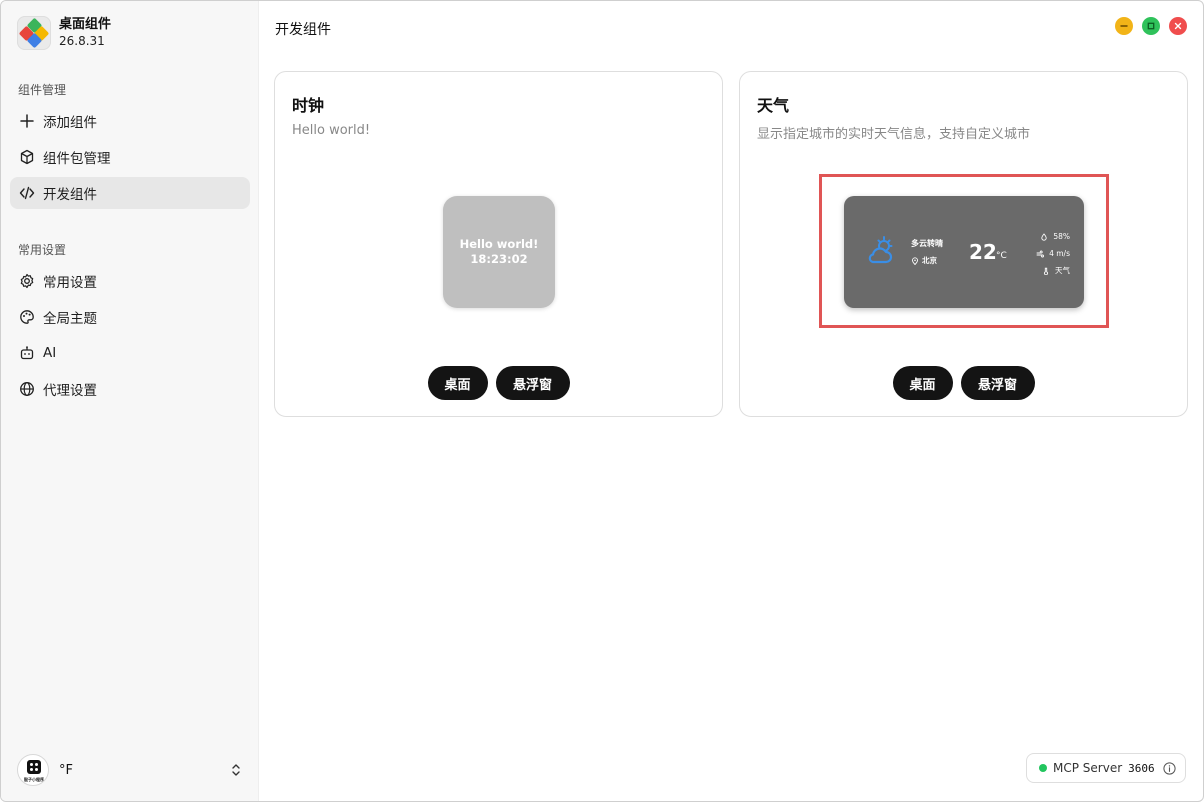 The image size is (1204, 802). I want to click on sidebar-item-label: 添加组件, so click(70, 123).